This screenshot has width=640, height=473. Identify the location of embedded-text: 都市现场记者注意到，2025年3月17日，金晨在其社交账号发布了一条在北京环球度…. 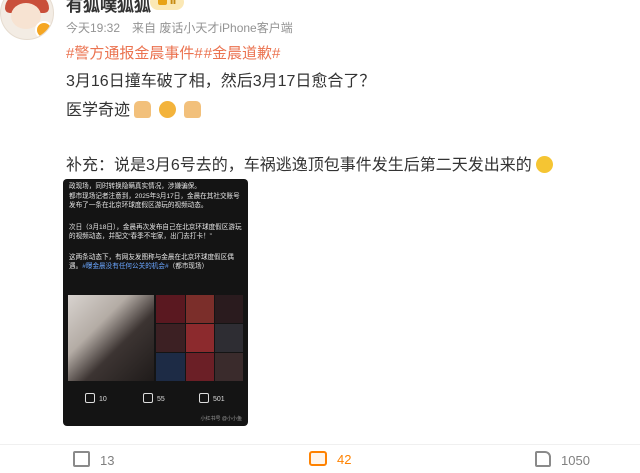
(154, 201).